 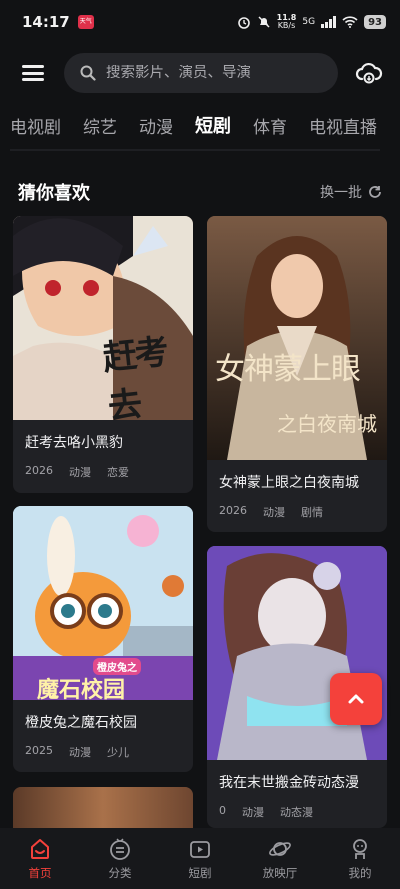 I want to click on menu-button, so click(x=33, y=73).